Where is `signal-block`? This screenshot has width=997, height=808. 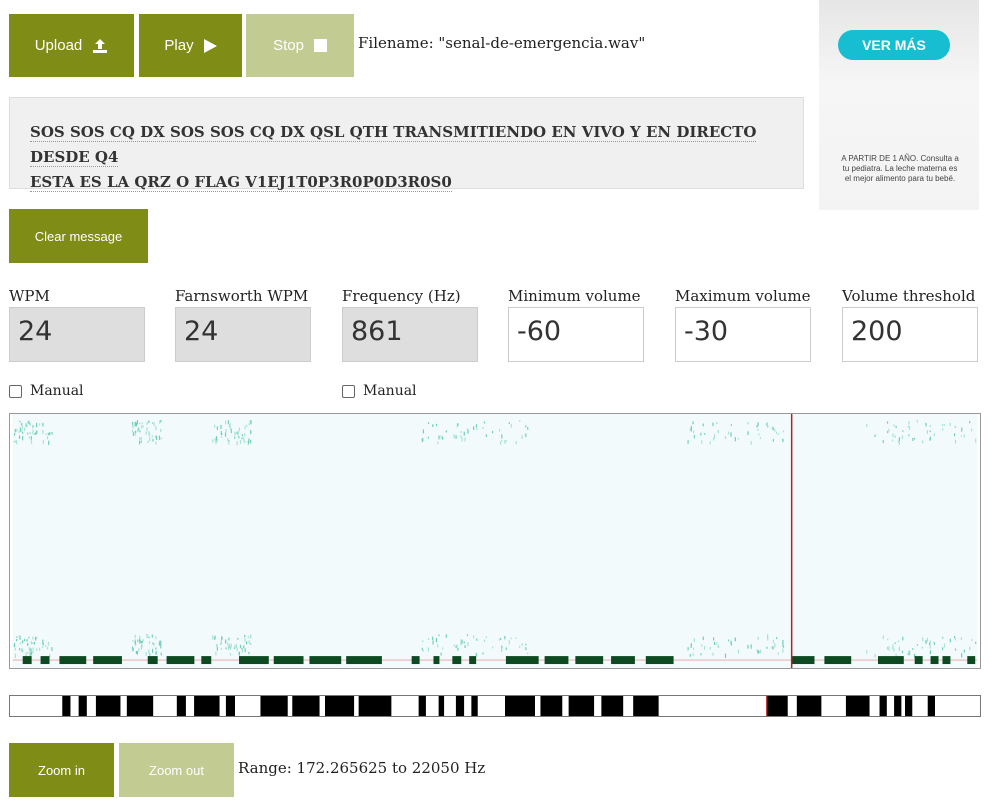 signal-block is located at coordinates (206, 660).